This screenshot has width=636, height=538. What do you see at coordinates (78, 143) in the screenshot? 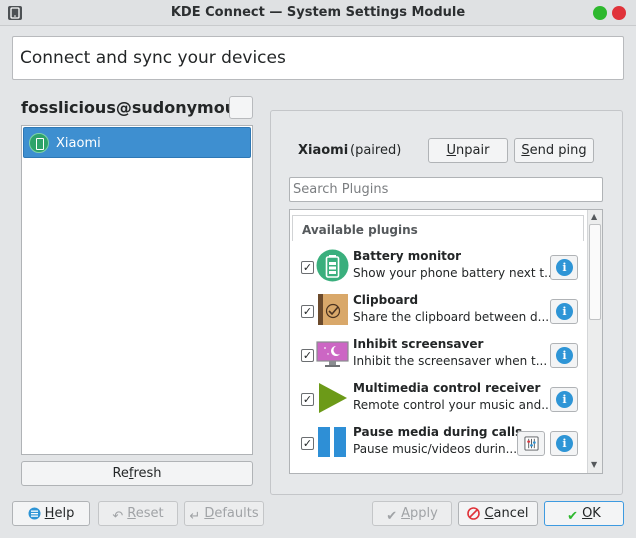
I see `device-item-label: Xiaomi` at bounding box center [78, 143].